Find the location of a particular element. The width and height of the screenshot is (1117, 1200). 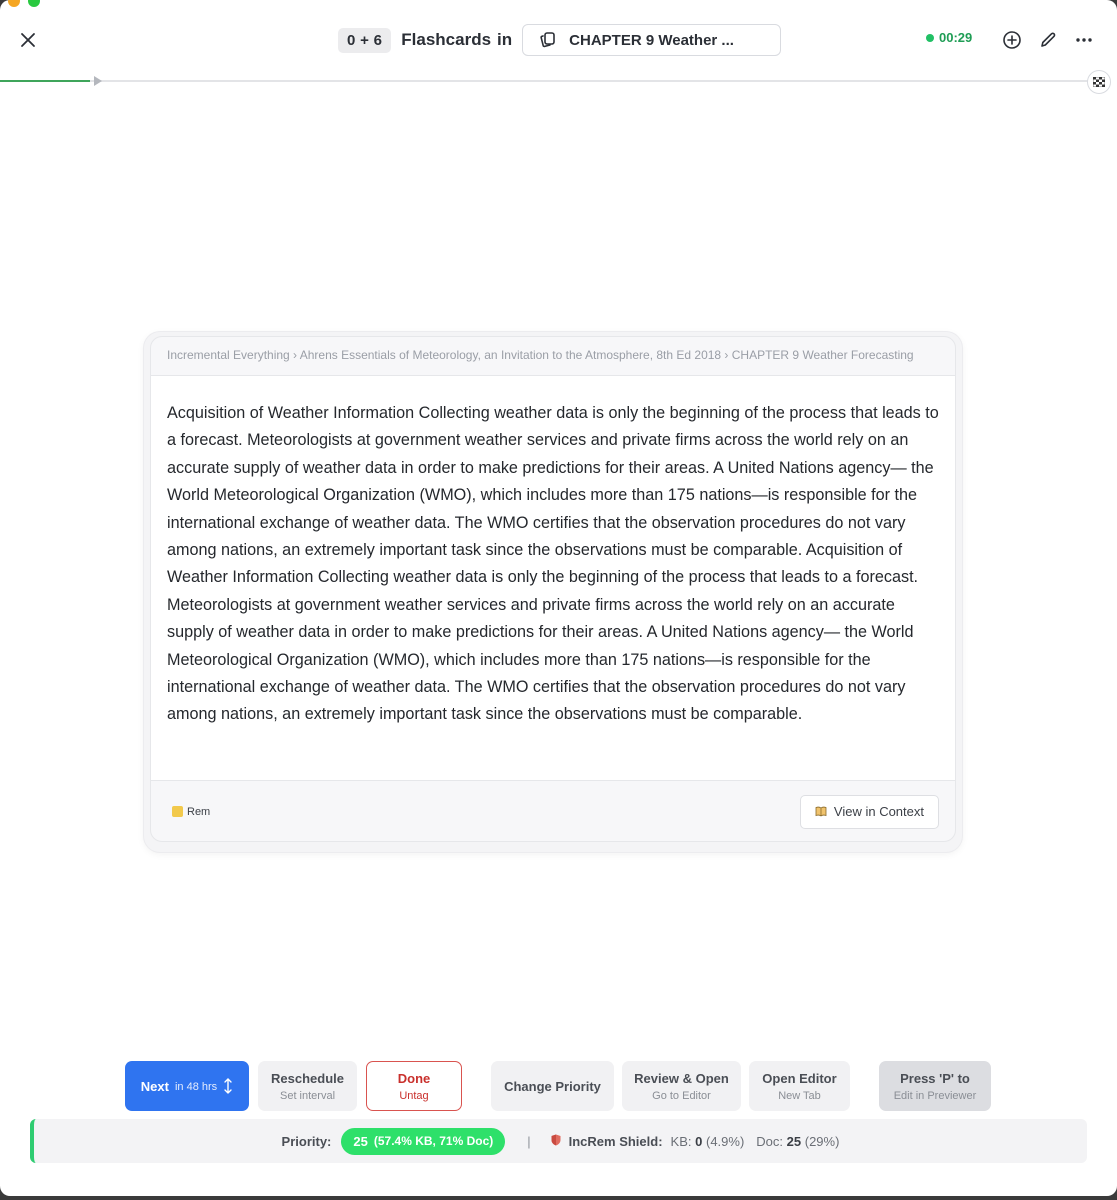

kb-value: 0 is located at coordinates (699, 1141).